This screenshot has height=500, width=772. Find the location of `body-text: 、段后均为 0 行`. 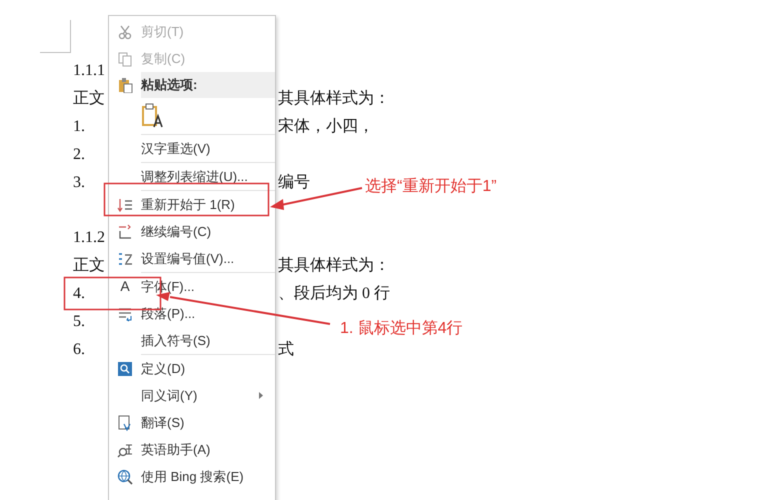

body-text: 、段后均为 0 行 is located at coordinates (334, 294).